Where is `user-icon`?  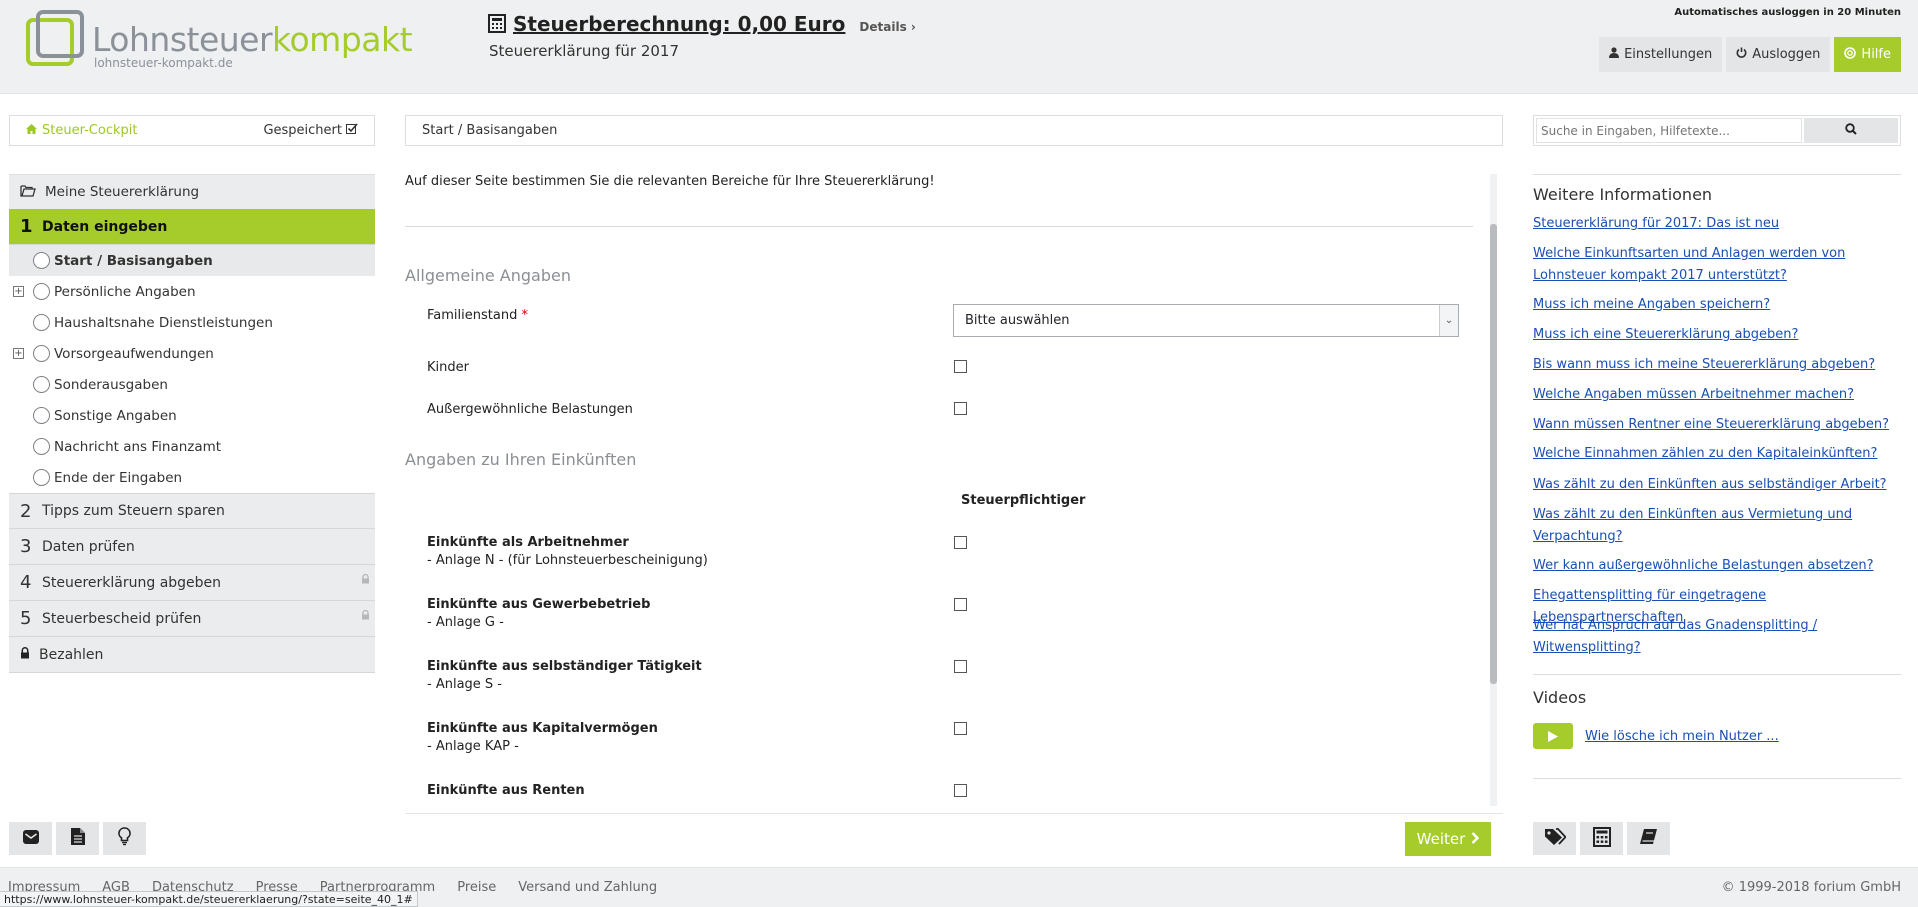 user-icon is located at coordinates (1614, 54).